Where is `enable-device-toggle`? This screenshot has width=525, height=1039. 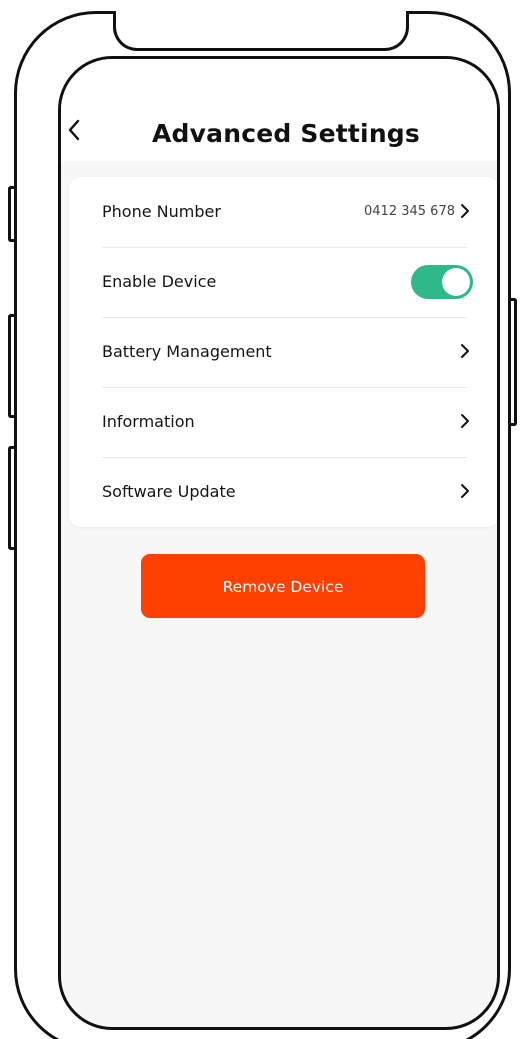 enable-device-toggle is located at coordinates (442, 282).